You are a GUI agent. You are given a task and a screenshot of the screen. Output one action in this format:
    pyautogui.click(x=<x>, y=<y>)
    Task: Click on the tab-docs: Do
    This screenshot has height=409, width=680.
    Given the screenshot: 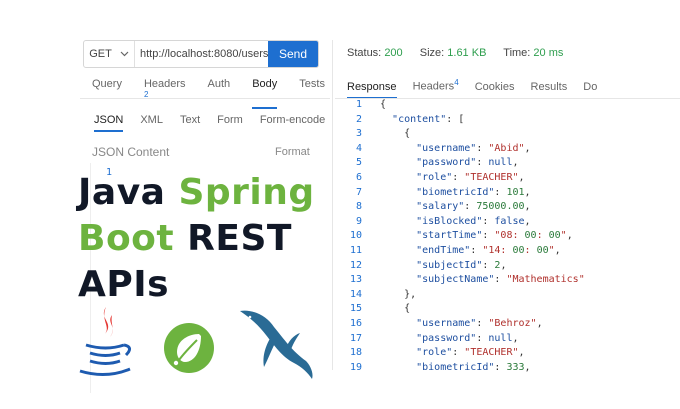 What is the action you would take?
    pyautogui.click(x=590, y=89)
    